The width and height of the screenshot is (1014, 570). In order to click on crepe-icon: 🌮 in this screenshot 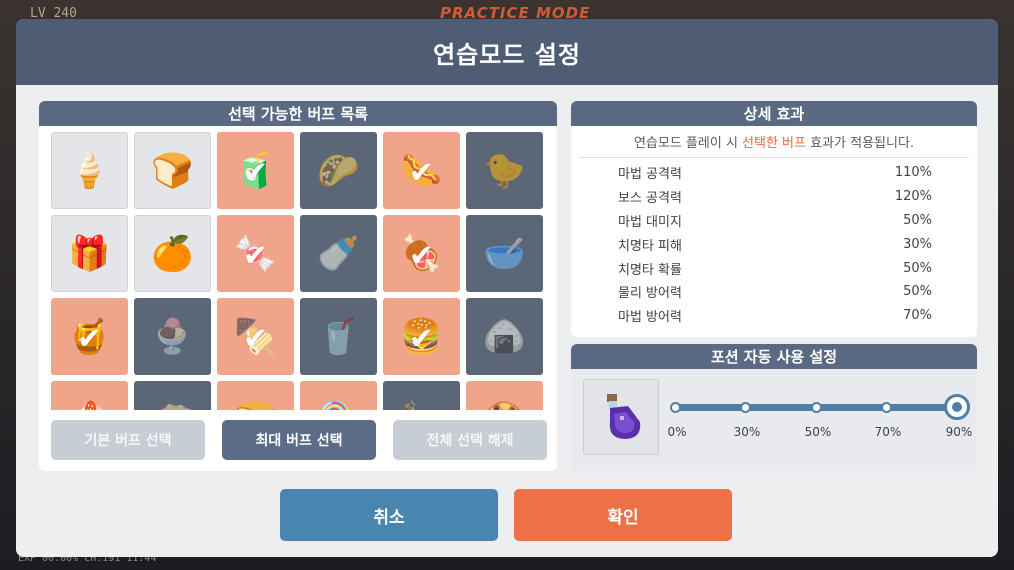, I will do `click(338, 170)`.